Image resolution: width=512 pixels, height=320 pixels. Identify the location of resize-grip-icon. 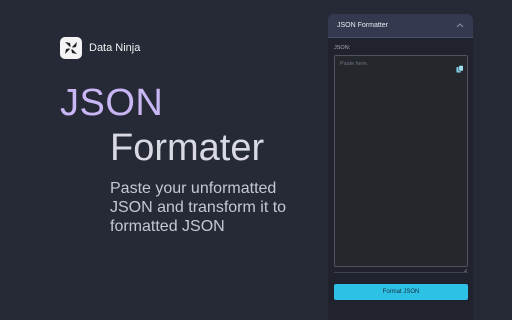
(465, 267).